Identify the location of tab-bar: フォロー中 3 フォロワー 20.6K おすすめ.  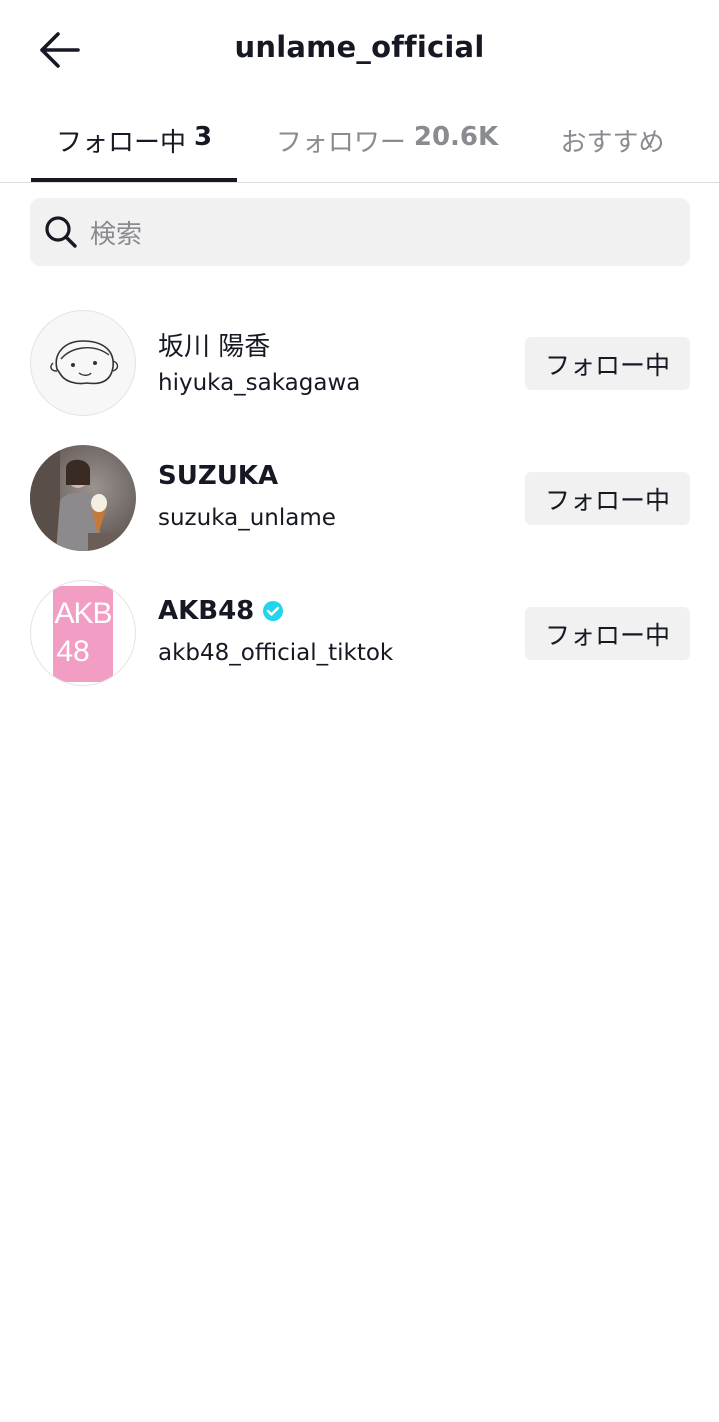
(359, 145).